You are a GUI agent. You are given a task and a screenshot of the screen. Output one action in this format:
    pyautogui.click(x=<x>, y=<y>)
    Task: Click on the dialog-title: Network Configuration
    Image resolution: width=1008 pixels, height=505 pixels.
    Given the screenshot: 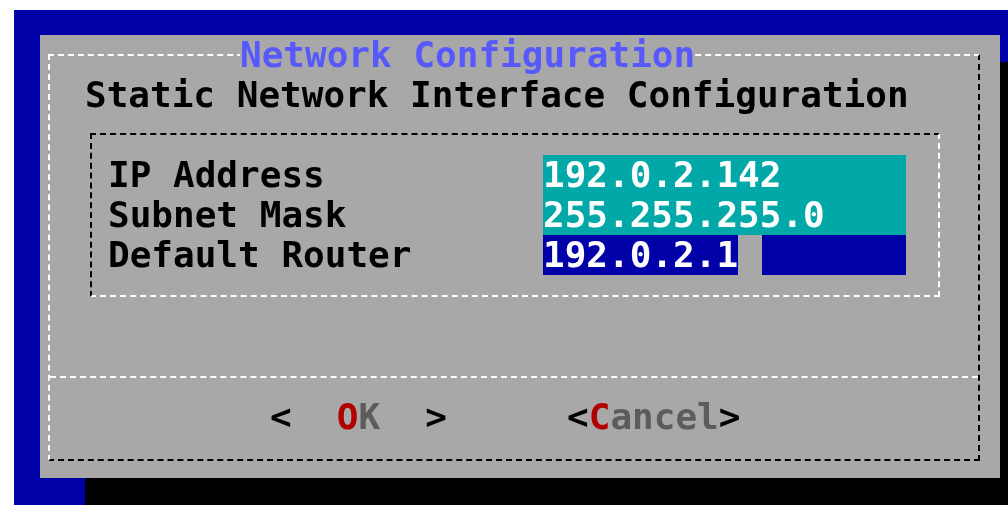 What is the action you would take?
    pyautogui.click(x=468, y=55)
    